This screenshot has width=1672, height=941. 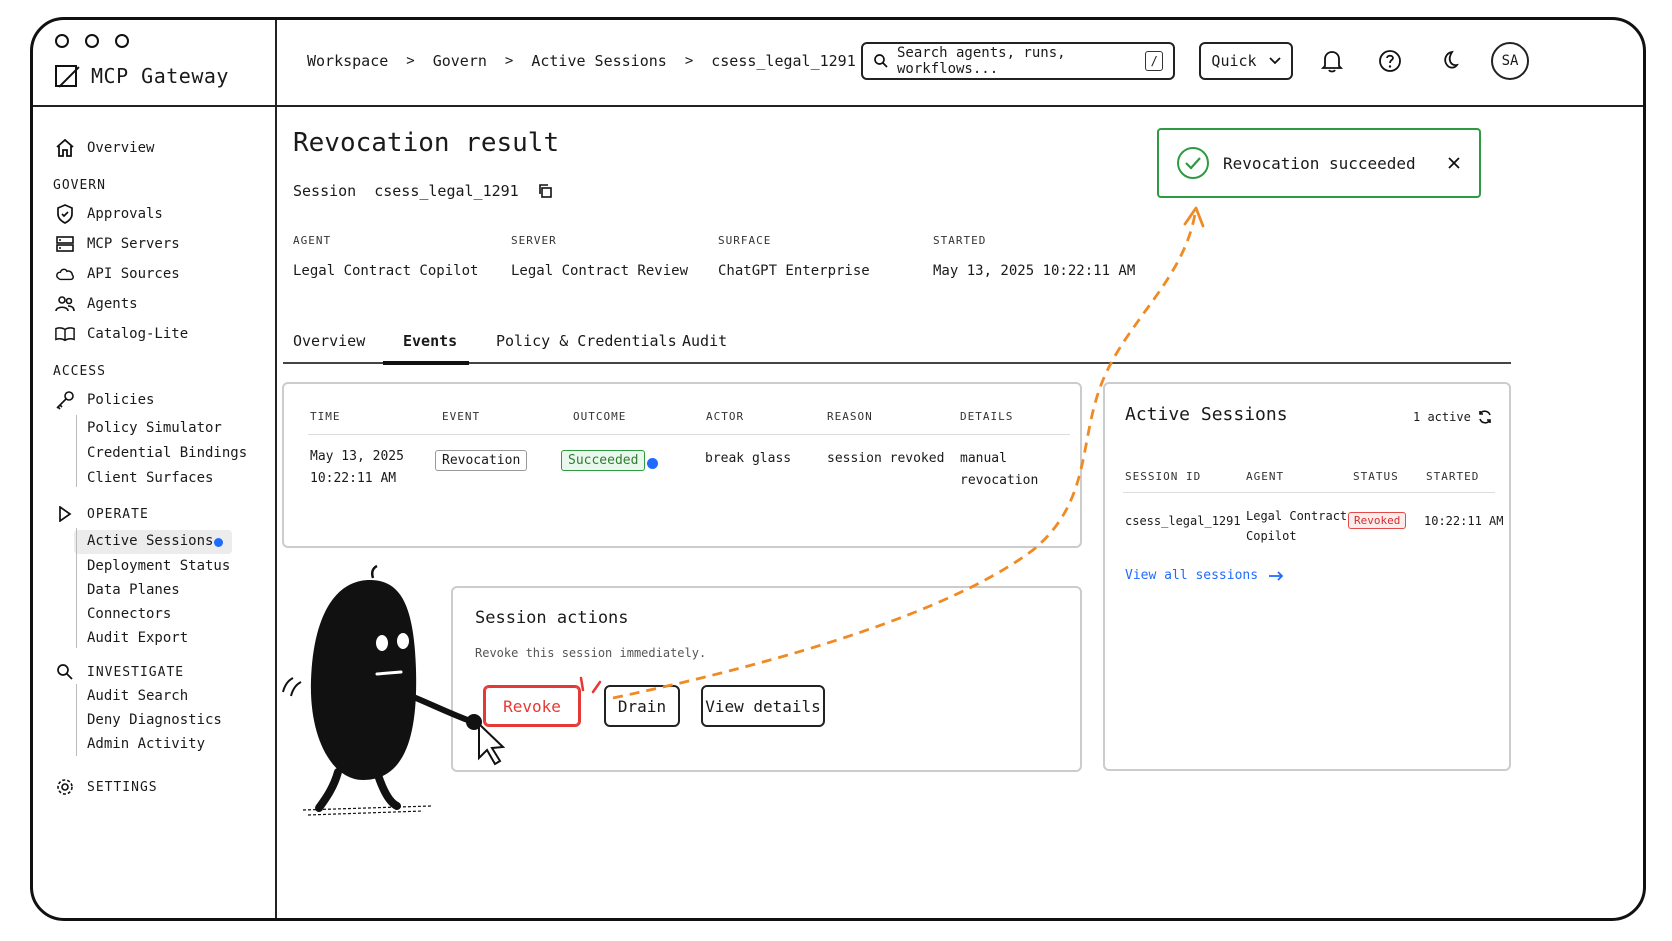 I want to click on mascot-character, so click(x=382, y=690).